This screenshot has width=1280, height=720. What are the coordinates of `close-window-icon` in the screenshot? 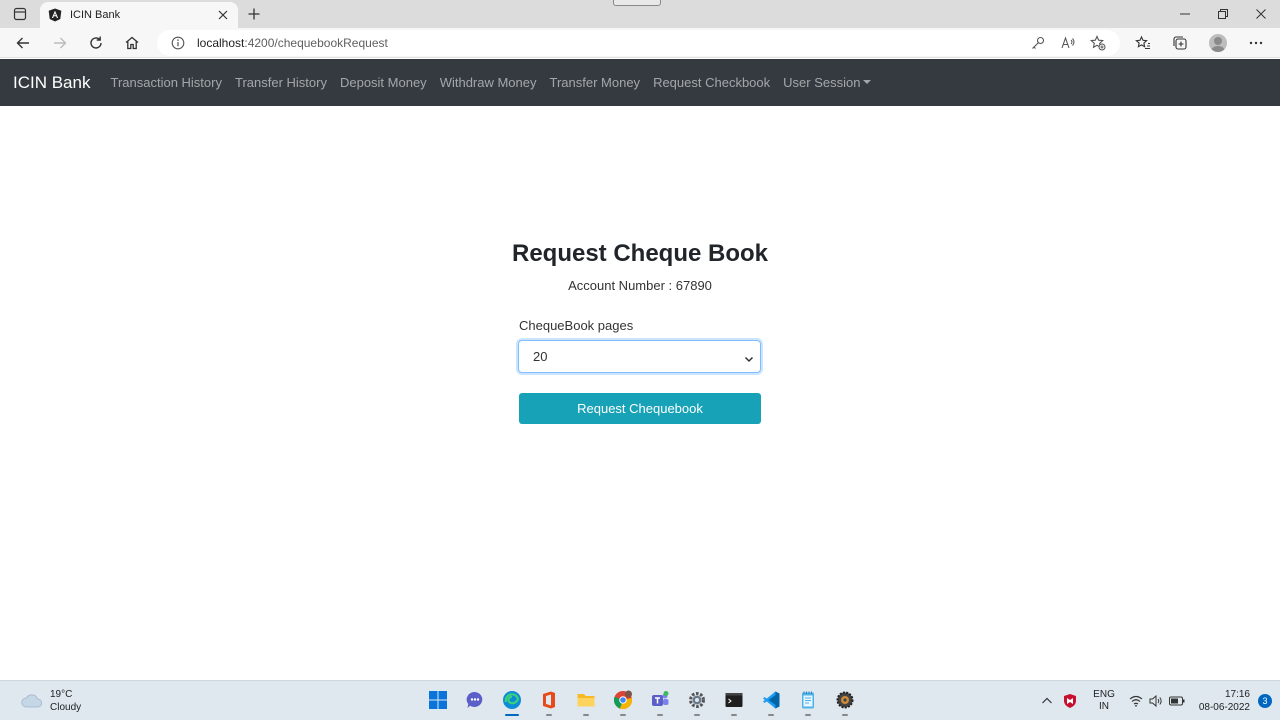 It's located at (1261, 14).